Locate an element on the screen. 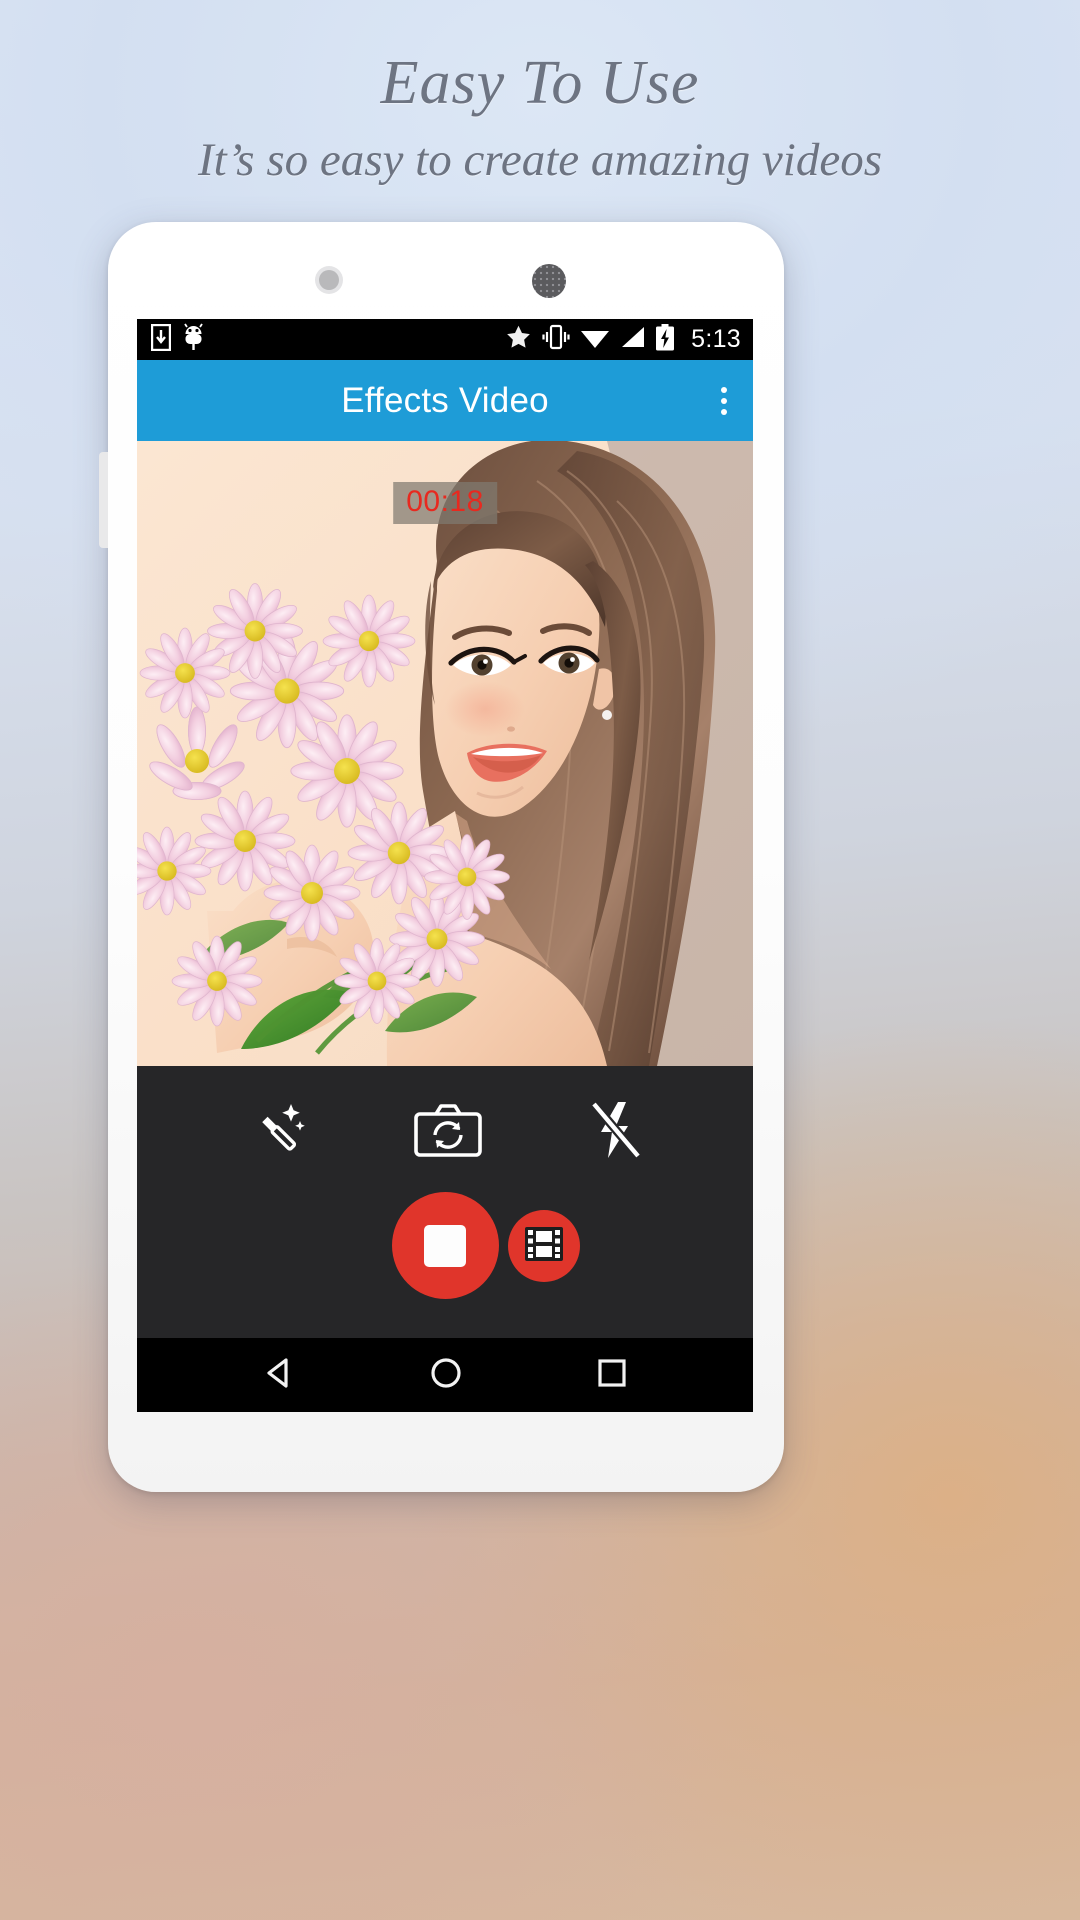 Image resolution: width=1080 pixels, height=1920 pixels. recording-timer: 00:18 is located at coordinates (445, 503).